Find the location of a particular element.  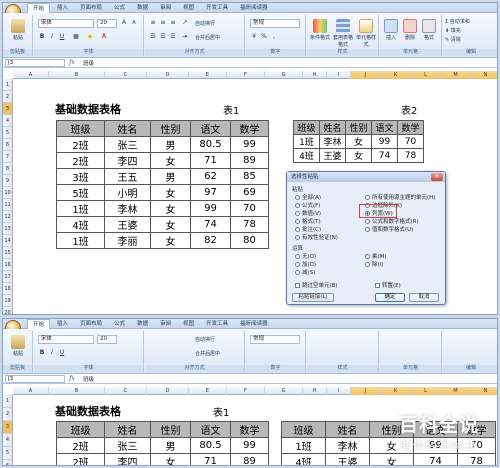

option-c: 批注(C) is located at coordinates (308, 229).